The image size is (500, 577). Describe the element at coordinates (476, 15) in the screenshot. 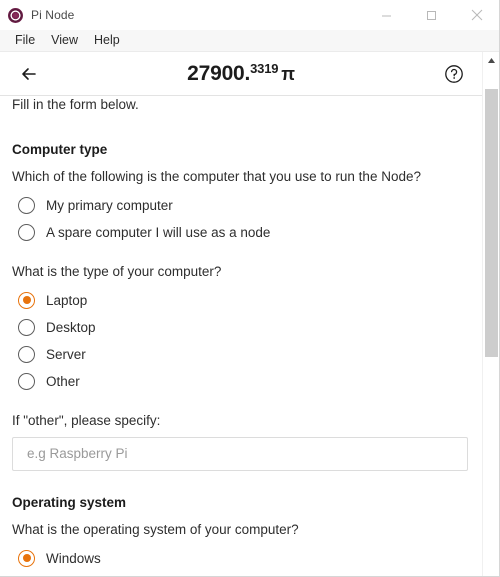

I see `close-icon` at that location.